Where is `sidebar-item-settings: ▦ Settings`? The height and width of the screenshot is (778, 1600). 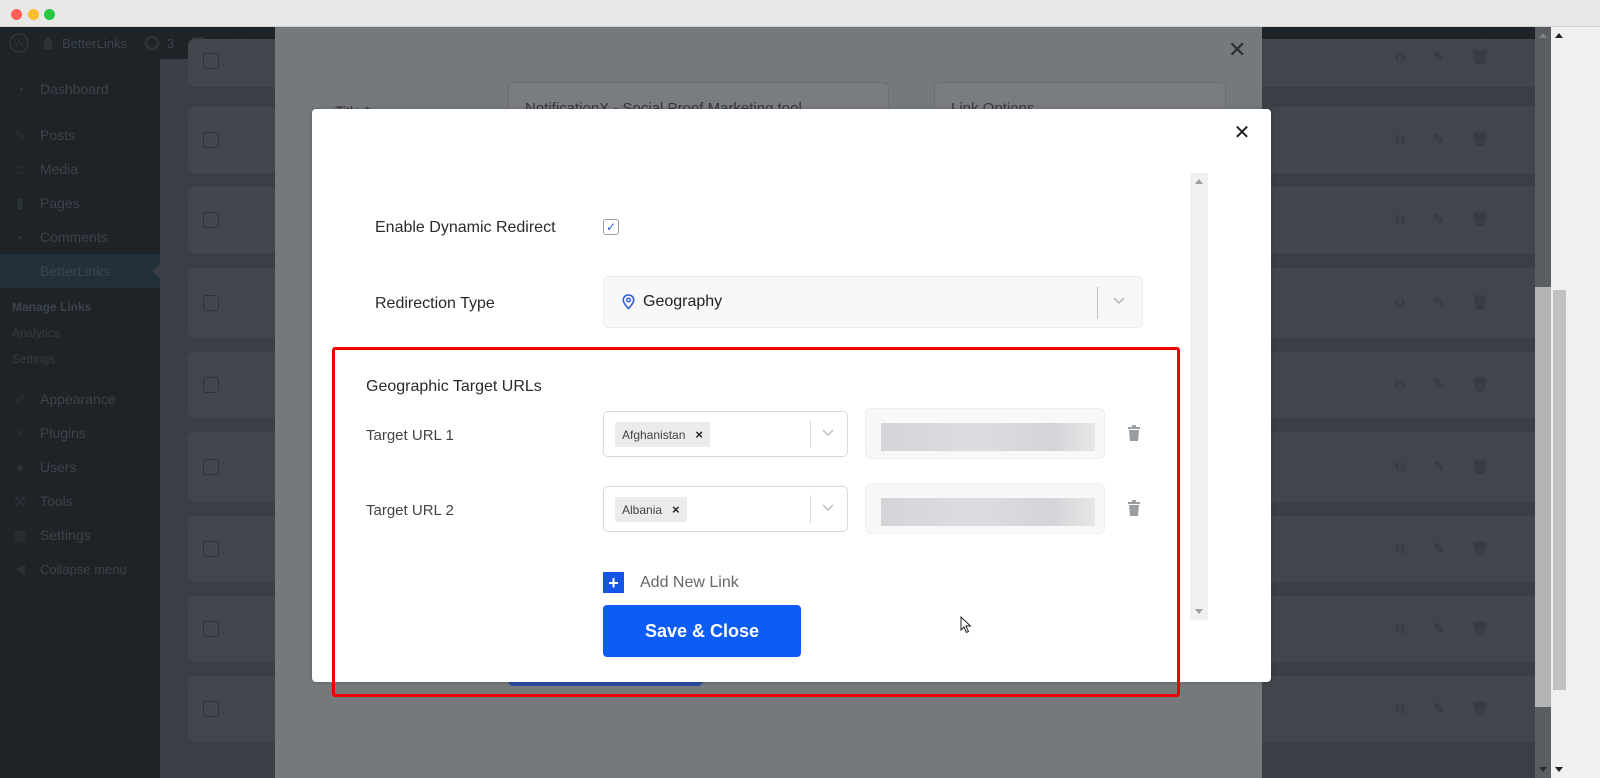
sidebar-item-settings: ▦ Settings is located at coordinates (80, 535).